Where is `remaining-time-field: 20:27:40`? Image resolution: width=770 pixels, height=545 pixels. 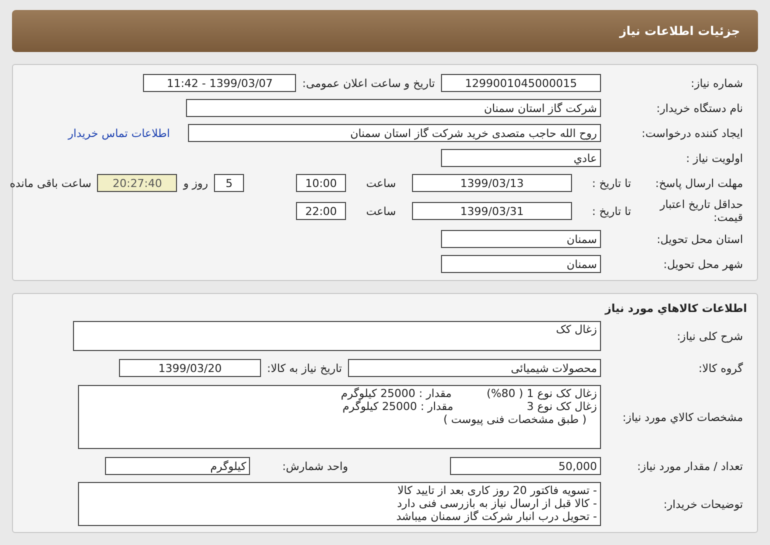 remaining-time-field: 20:27:40 is located at coordinates (137, 183).